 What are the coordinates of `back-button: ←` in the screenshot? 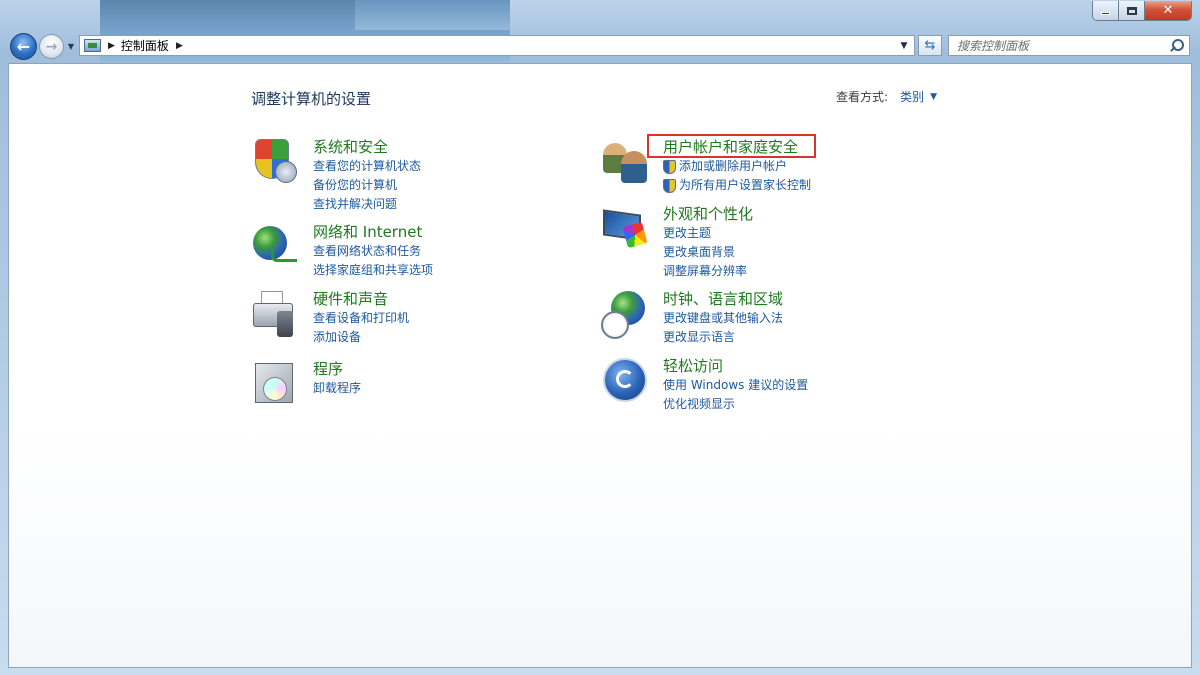 It's located at (23, 46).